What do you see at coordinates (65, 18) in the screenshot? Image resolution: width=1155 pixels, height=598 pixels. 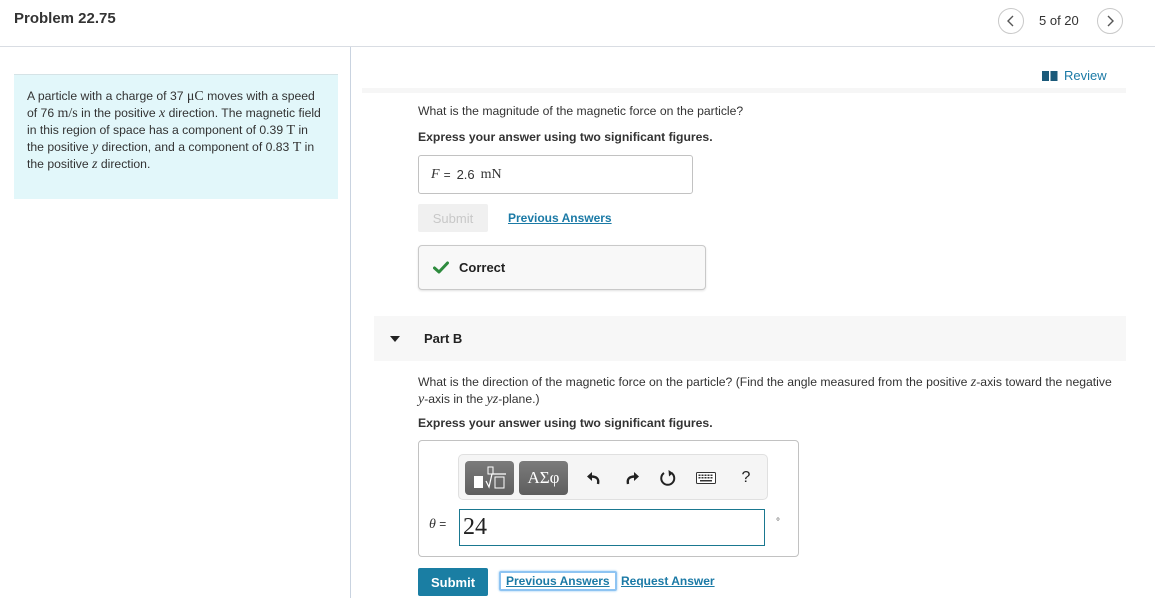 I see `problem-title: Problem 22.75` at bounding box center [65, 18].